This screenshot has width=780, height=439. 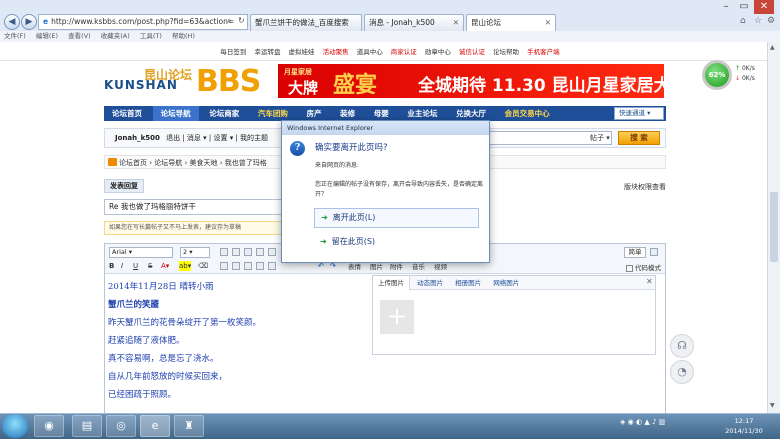 I want to click on expand-editor-icon, so click(x=654, y=252).